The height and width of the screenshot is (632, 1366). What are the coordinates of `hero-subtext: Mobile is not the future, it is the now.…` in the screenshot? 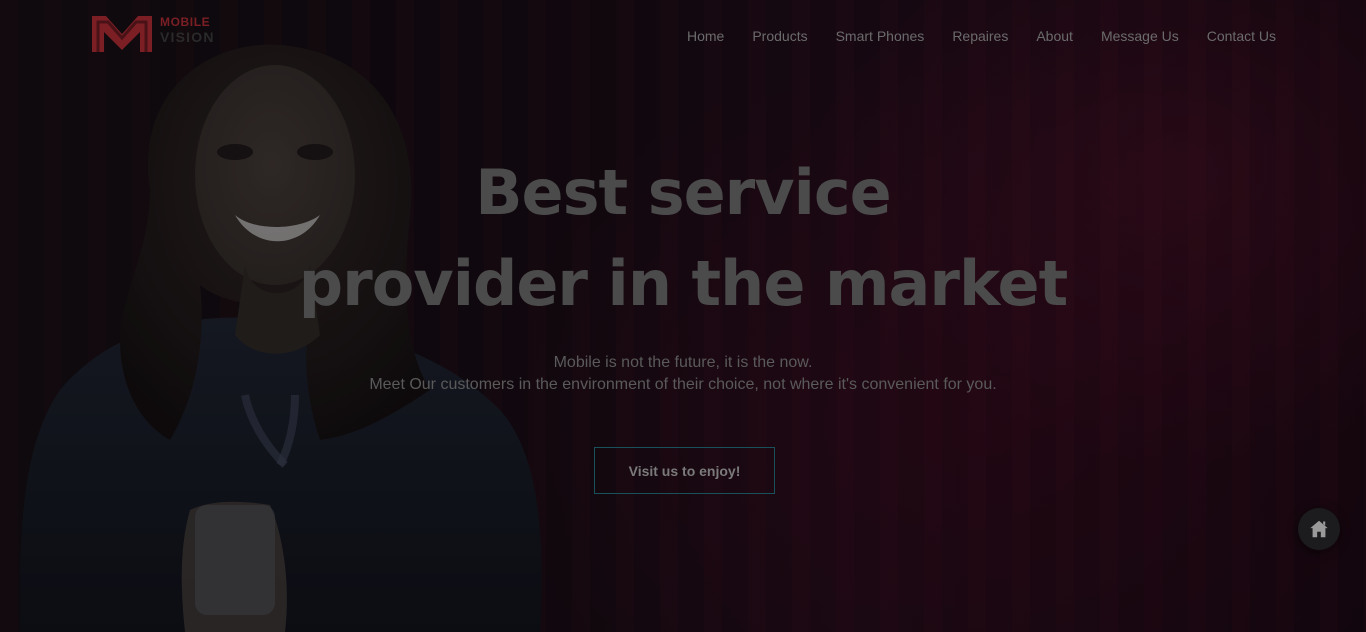 It's located at (683, 374).